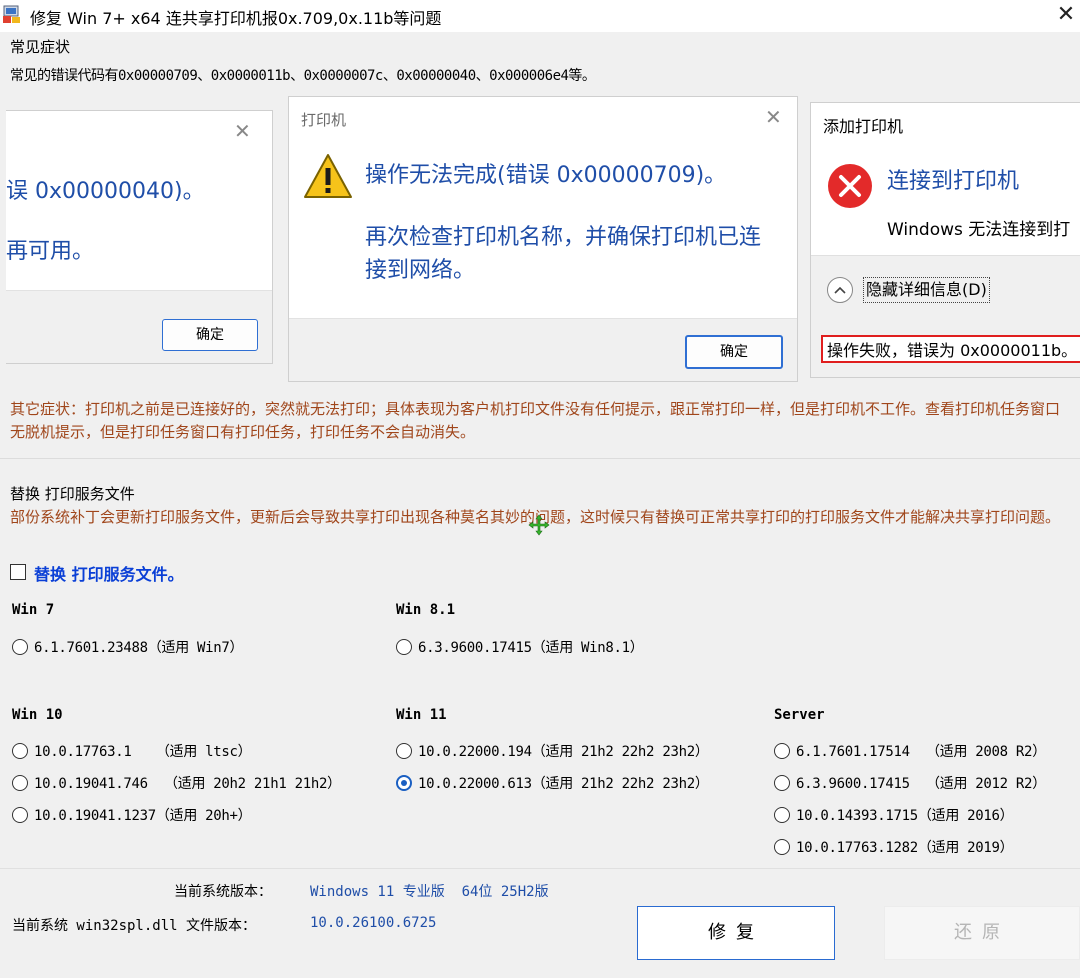 This screenshot has width=1080, height=978. What do you see at coordinates (33, 610) in the screenshot?
I see `group-win7-label: Win 7` at bounding box center [33, 610].